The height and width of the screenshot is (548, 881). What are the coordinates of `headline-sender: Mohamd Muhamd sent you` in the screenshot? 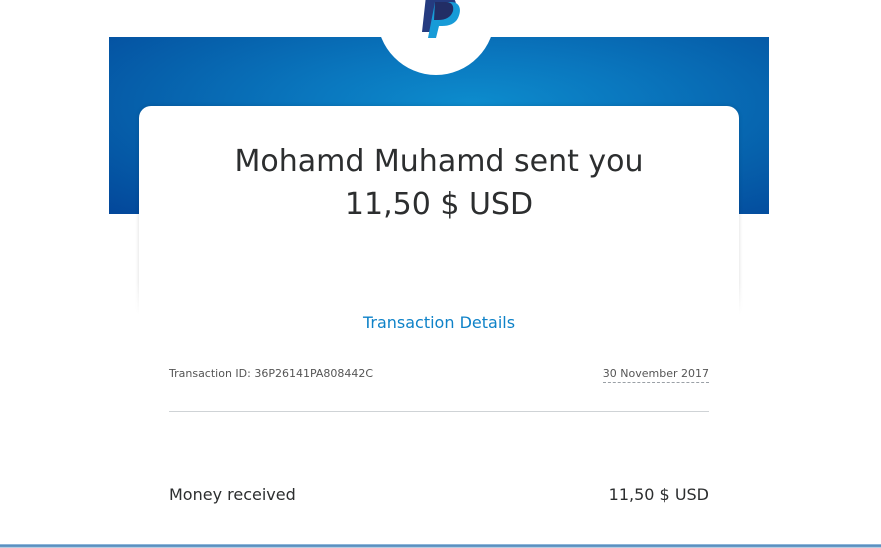 It's located at (439, 161).